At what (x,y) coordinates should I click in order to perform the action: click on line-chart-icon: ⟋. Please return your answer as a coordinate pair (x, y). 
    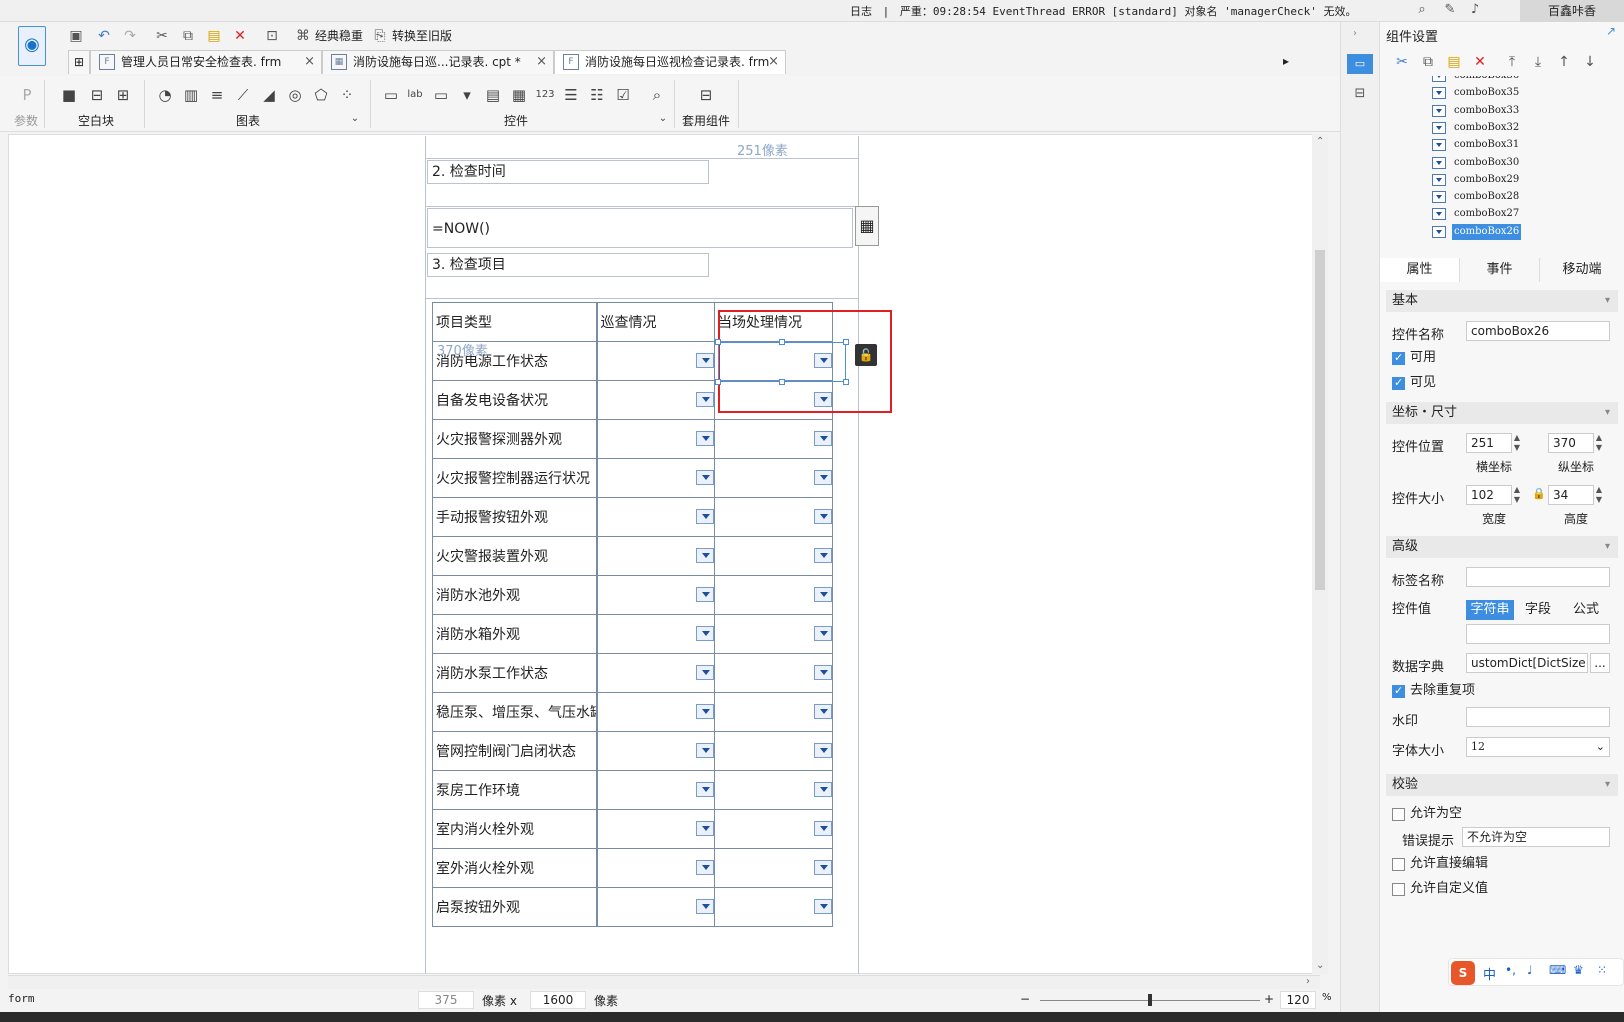
    Looking at the image, I should click on (243, 95).